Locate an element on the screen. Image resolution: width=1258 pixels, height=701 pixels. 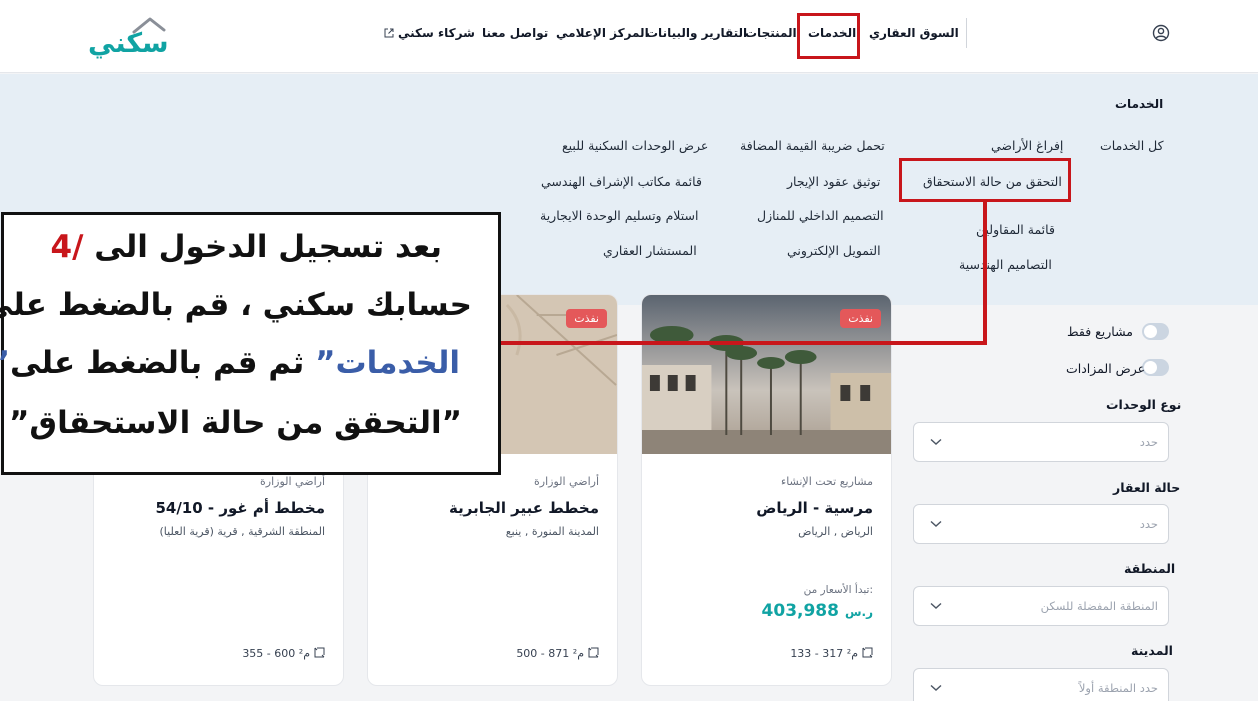
external-link-icon is located at coordinates (389, 33).